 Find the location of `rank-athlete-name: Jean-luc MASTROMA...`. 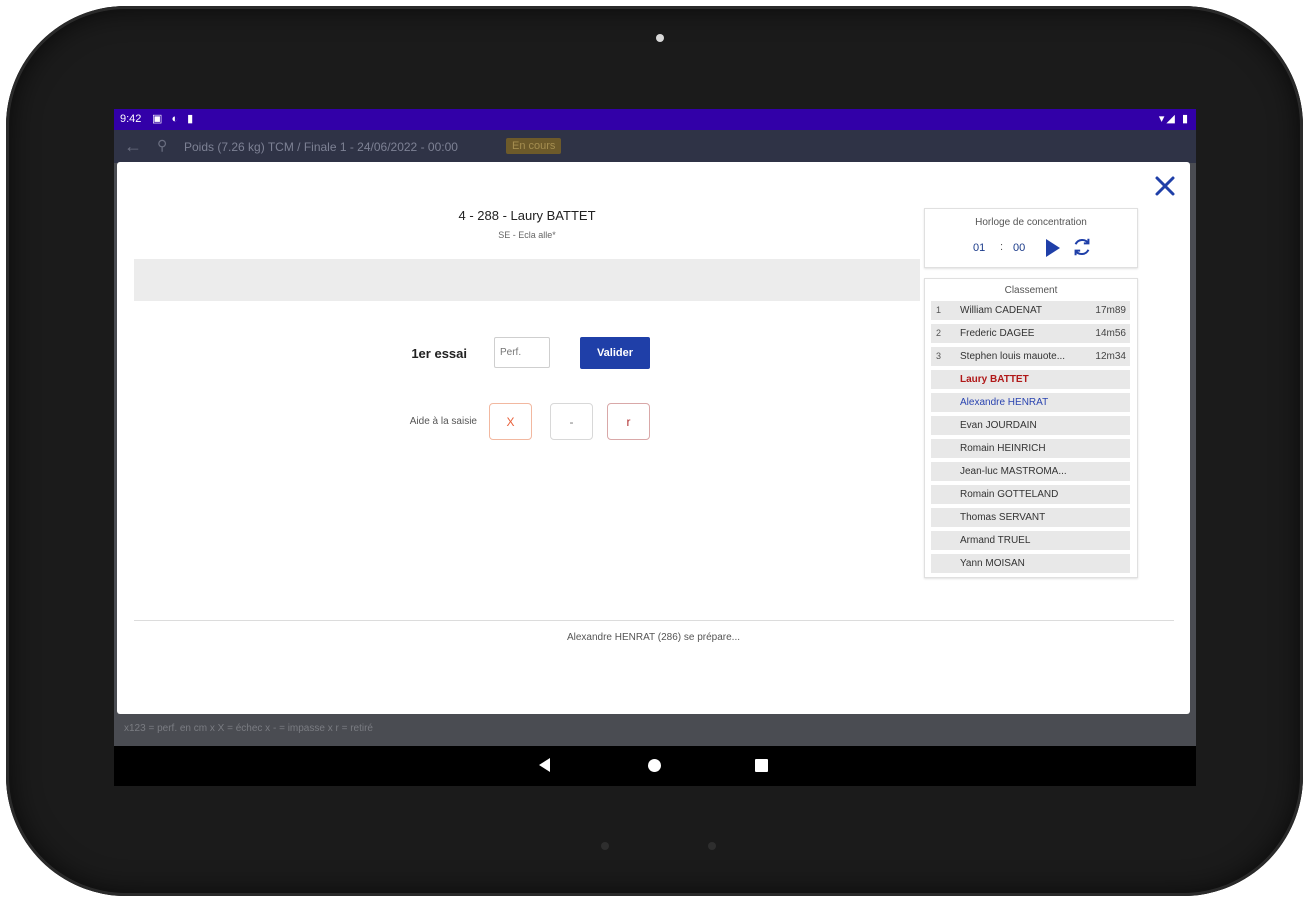

rank-athlete-name: Jean-luc MASTROMA... is located at coordinates (1013, 471).